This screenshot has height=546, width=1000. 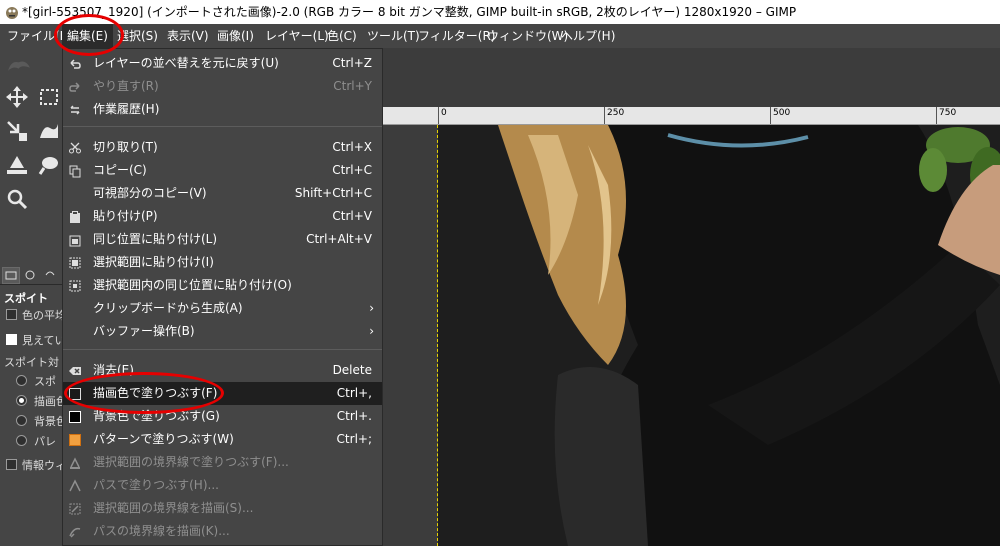 I want to click on menu-item-fill-pattern: パターンで塗りつぶす(W) Ctrl+;, so click(x=222, y=439).